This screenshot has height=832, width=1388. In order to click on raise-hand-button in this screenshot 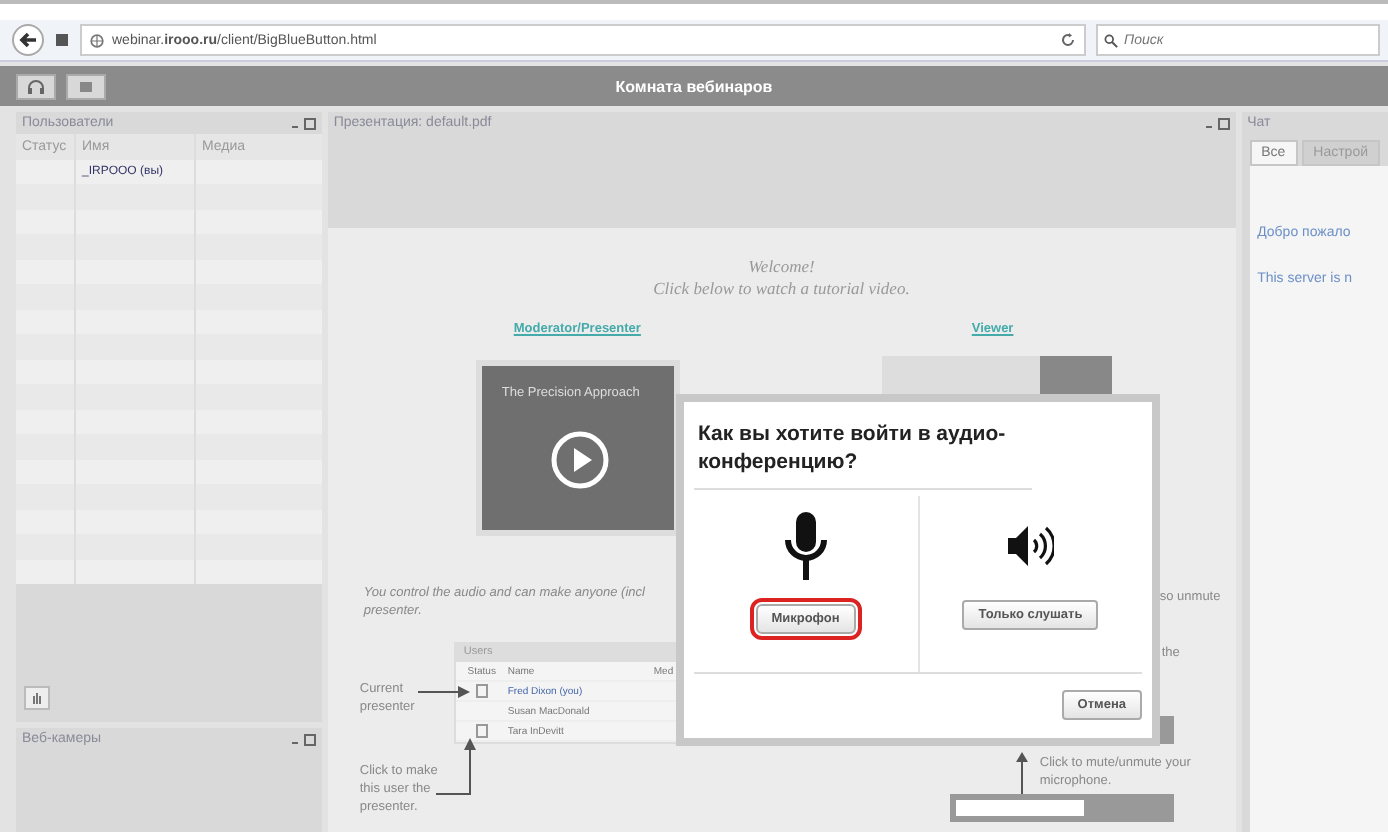, I will do `click(37, 698)`.